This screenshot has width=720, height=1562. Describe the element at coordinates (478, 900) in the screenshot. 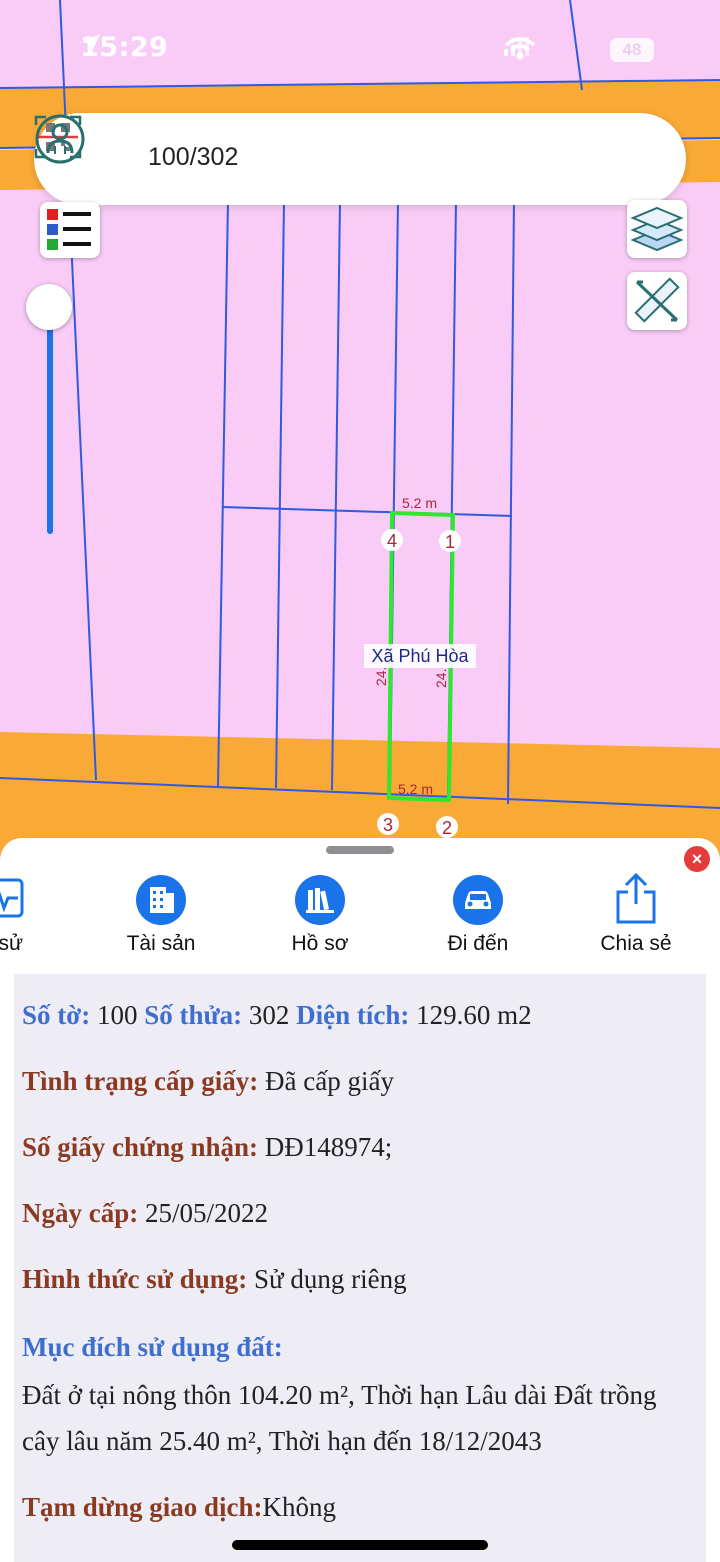

I see `car-icon` at that location.